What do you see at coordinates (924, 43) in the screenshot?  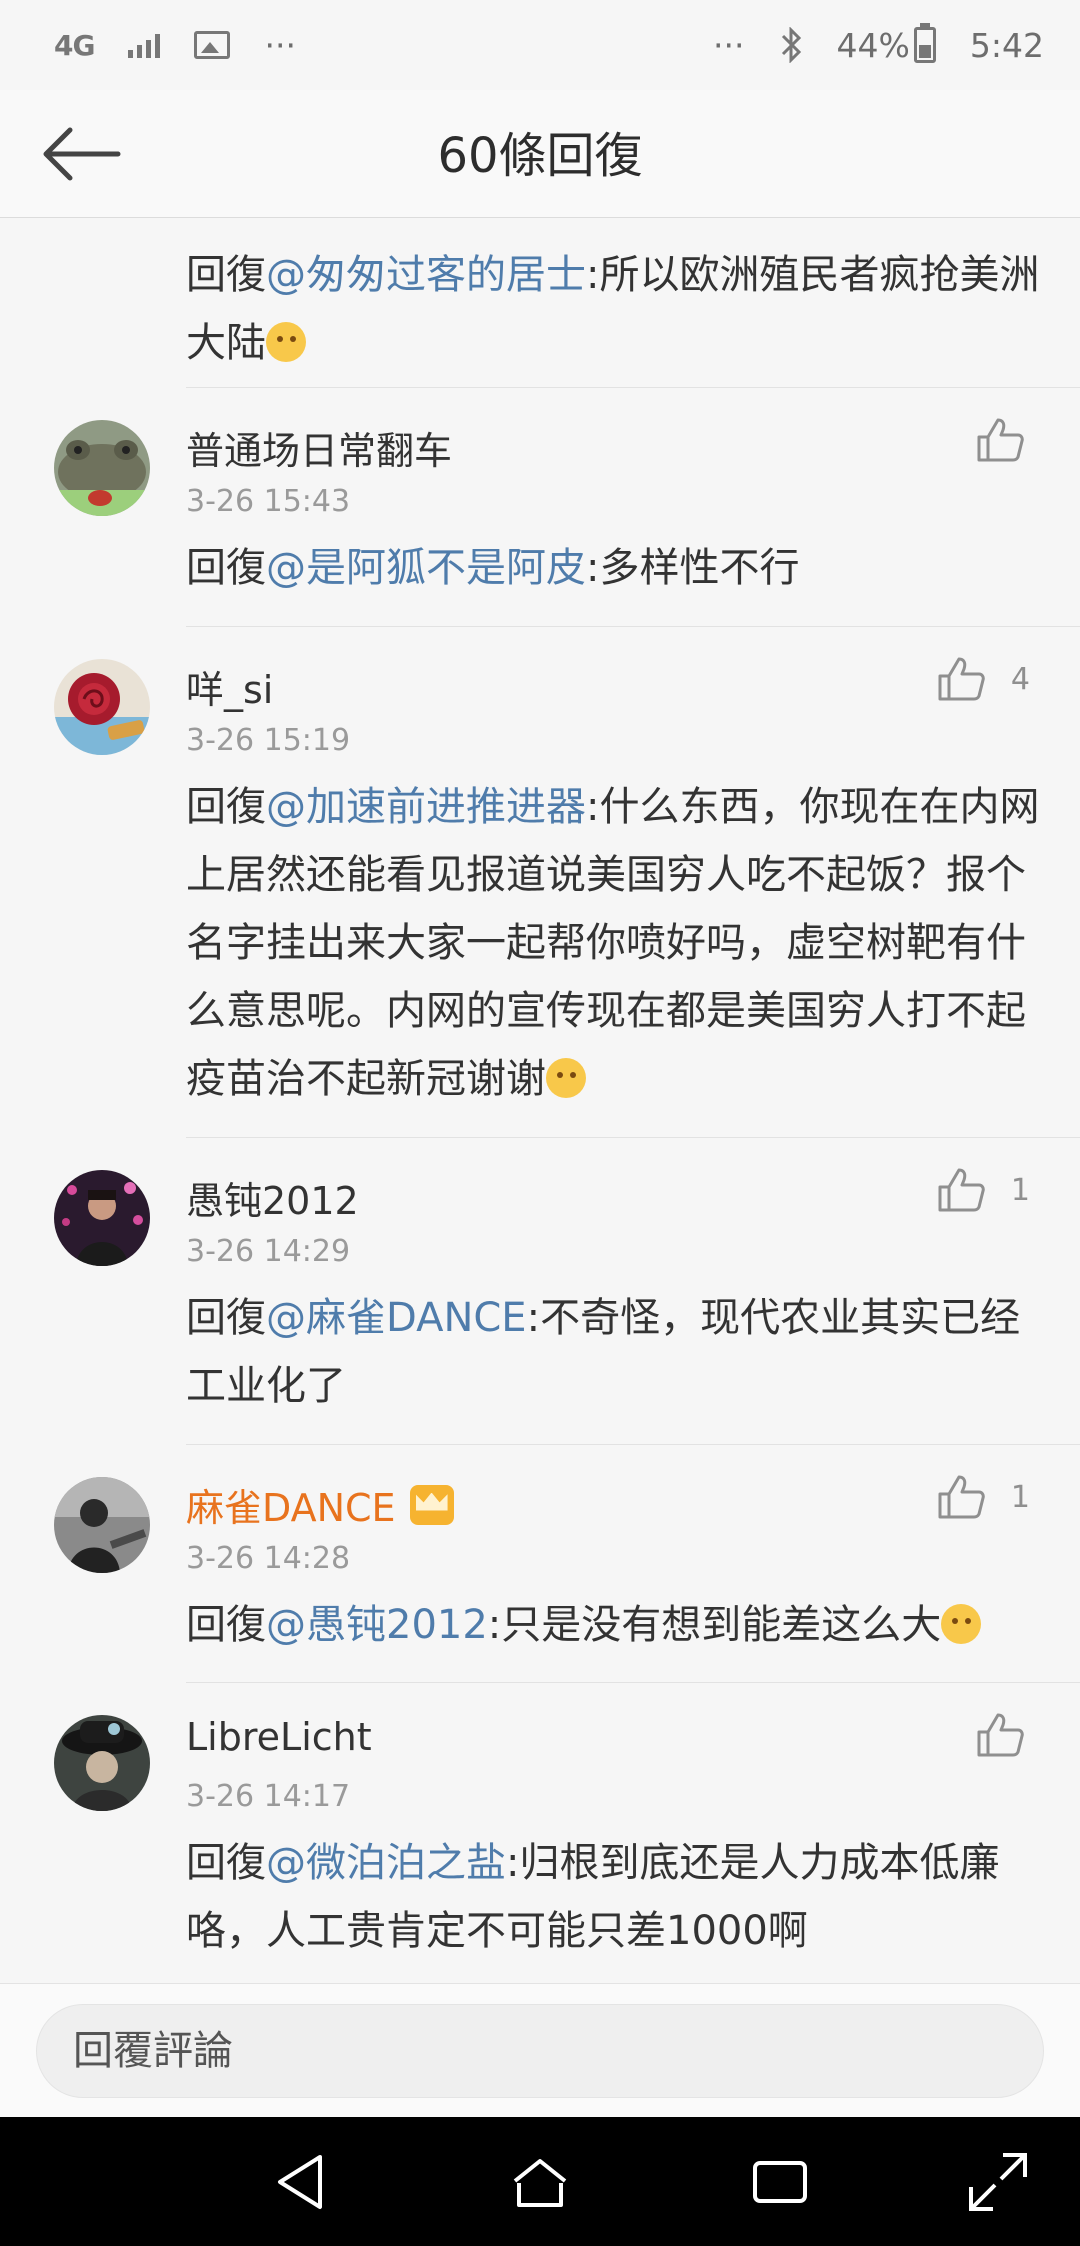 I see `battery-icon` at bounding box center [924, 43].